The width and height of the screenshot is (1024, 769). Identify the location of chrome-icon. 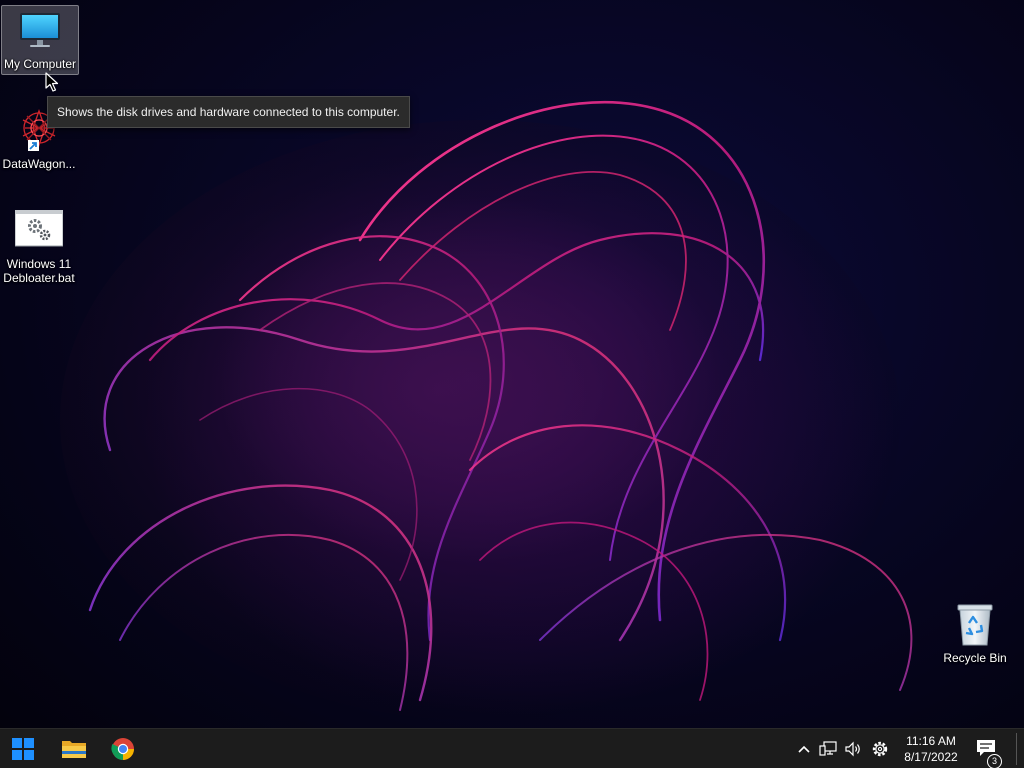
(122, 749).